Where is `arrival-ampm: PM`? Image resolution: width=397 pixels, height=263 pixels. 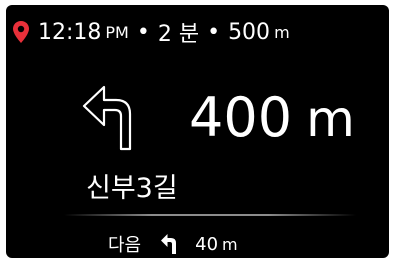 arrival-ampm: PM is located at coordinates (117, 32).